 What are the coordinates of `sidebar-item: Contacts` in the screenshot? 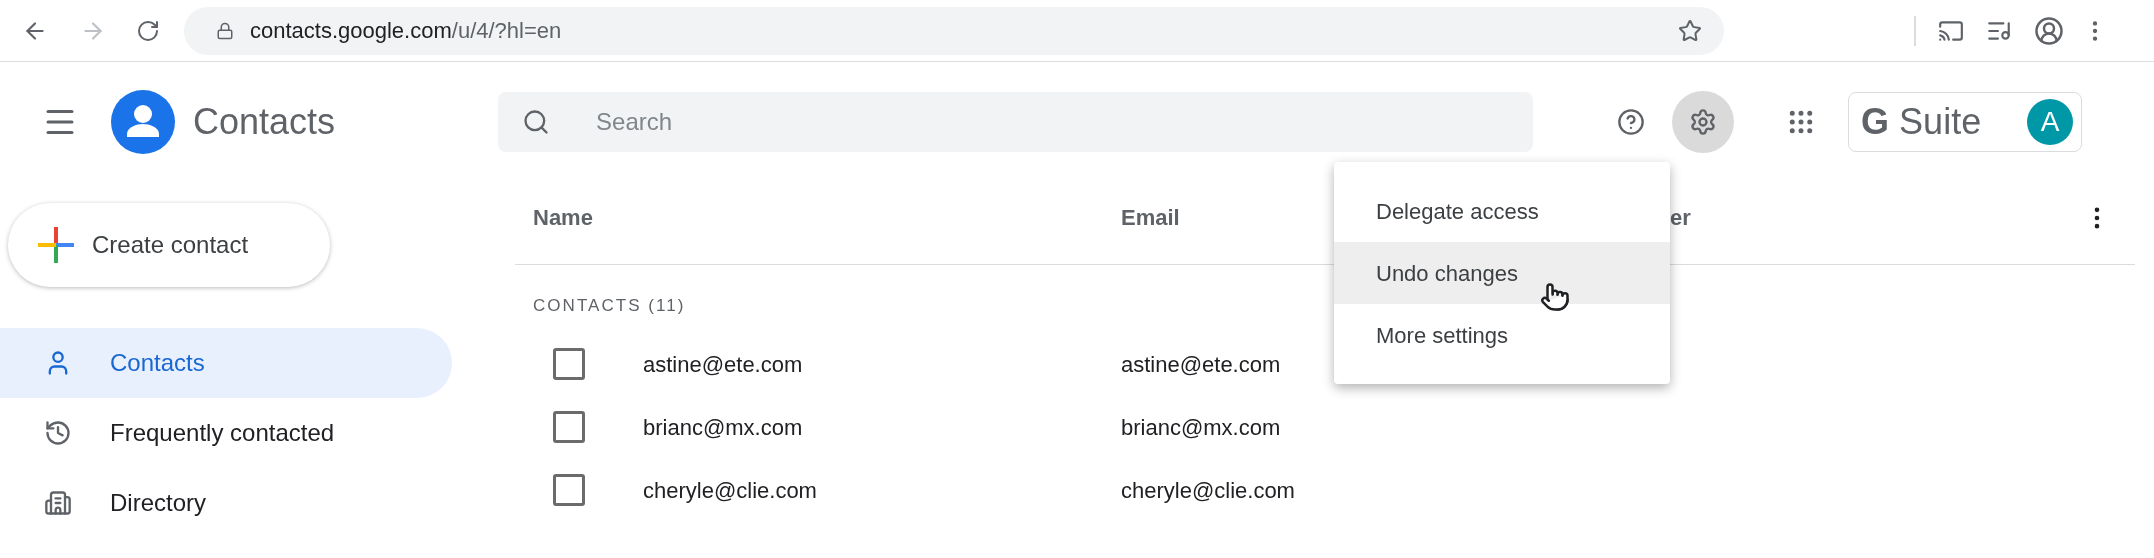 It's located at (226, 363).